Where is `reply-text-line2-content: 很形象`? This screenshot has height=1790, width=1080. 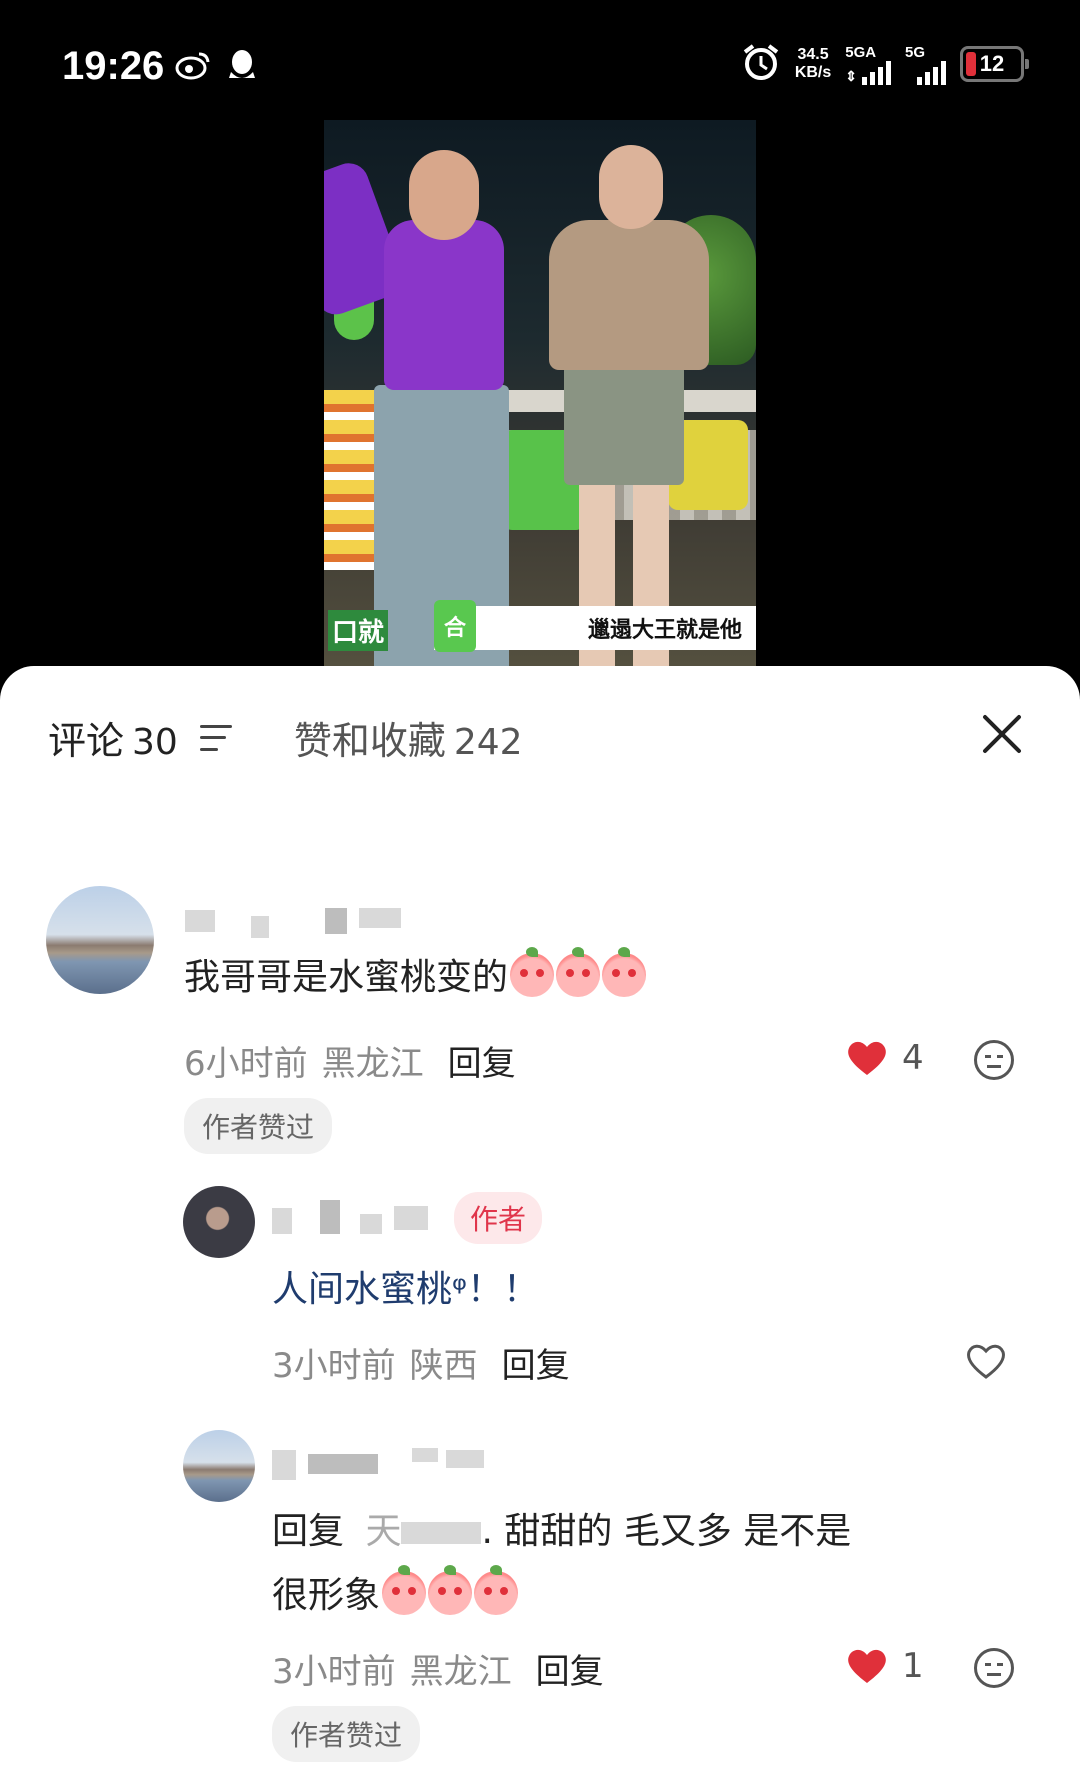
reply-text-line2-content: 很形象 is located at coordinates (326, 1595).